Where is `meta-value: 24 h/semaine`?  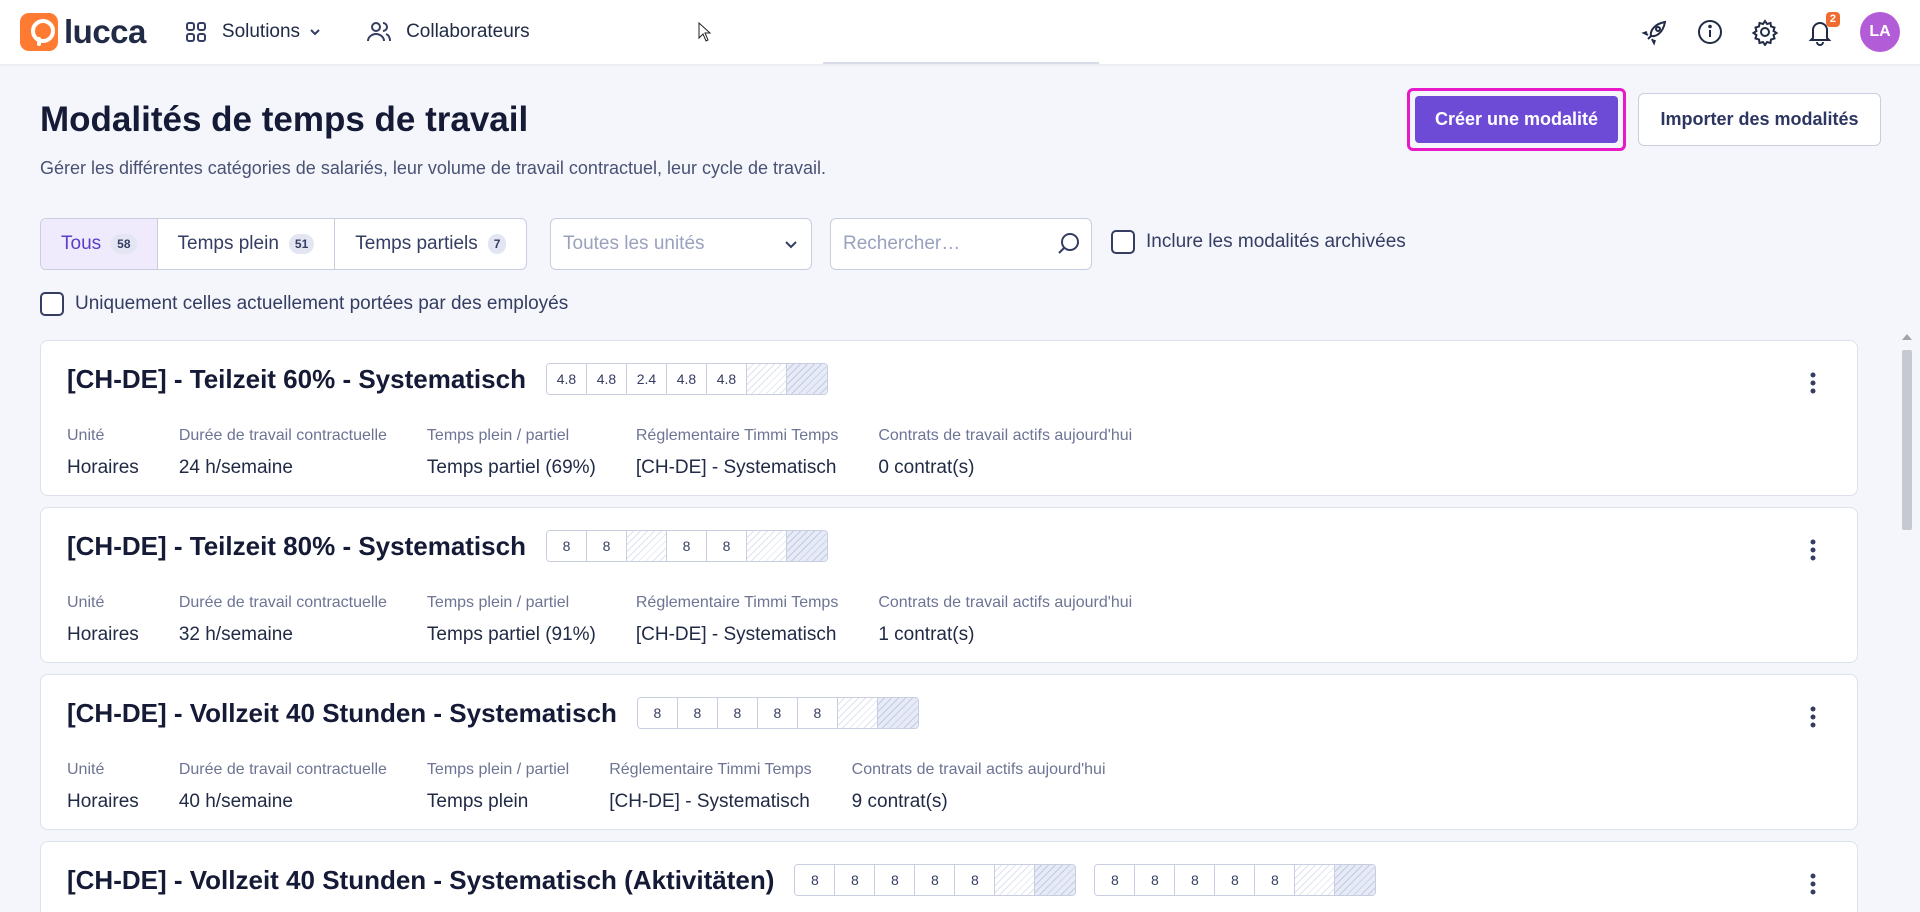
meta-value: 24 h/semaine is located at coordinates (235, 467).